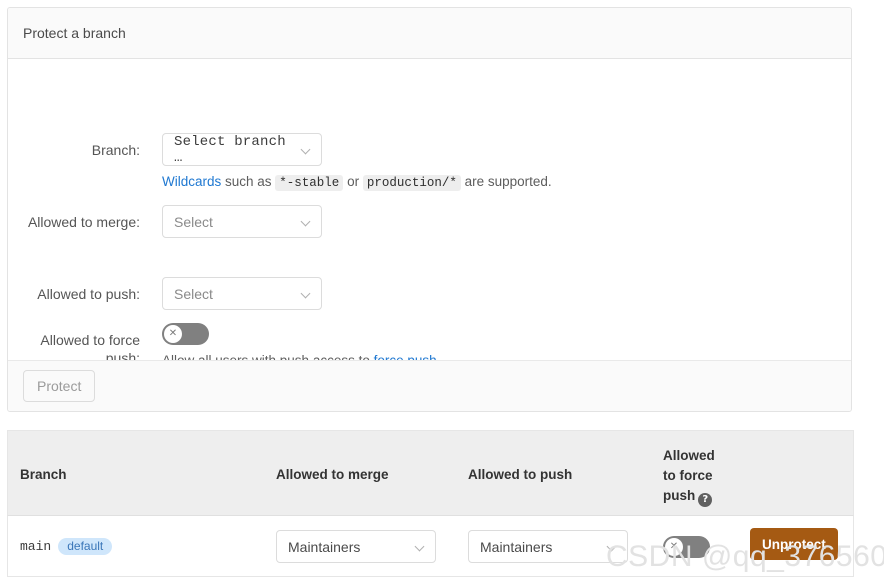 The height and width of the screenshot is (584, 884). I want to click on allowed-to-push-select: Select, so click(242, 293).